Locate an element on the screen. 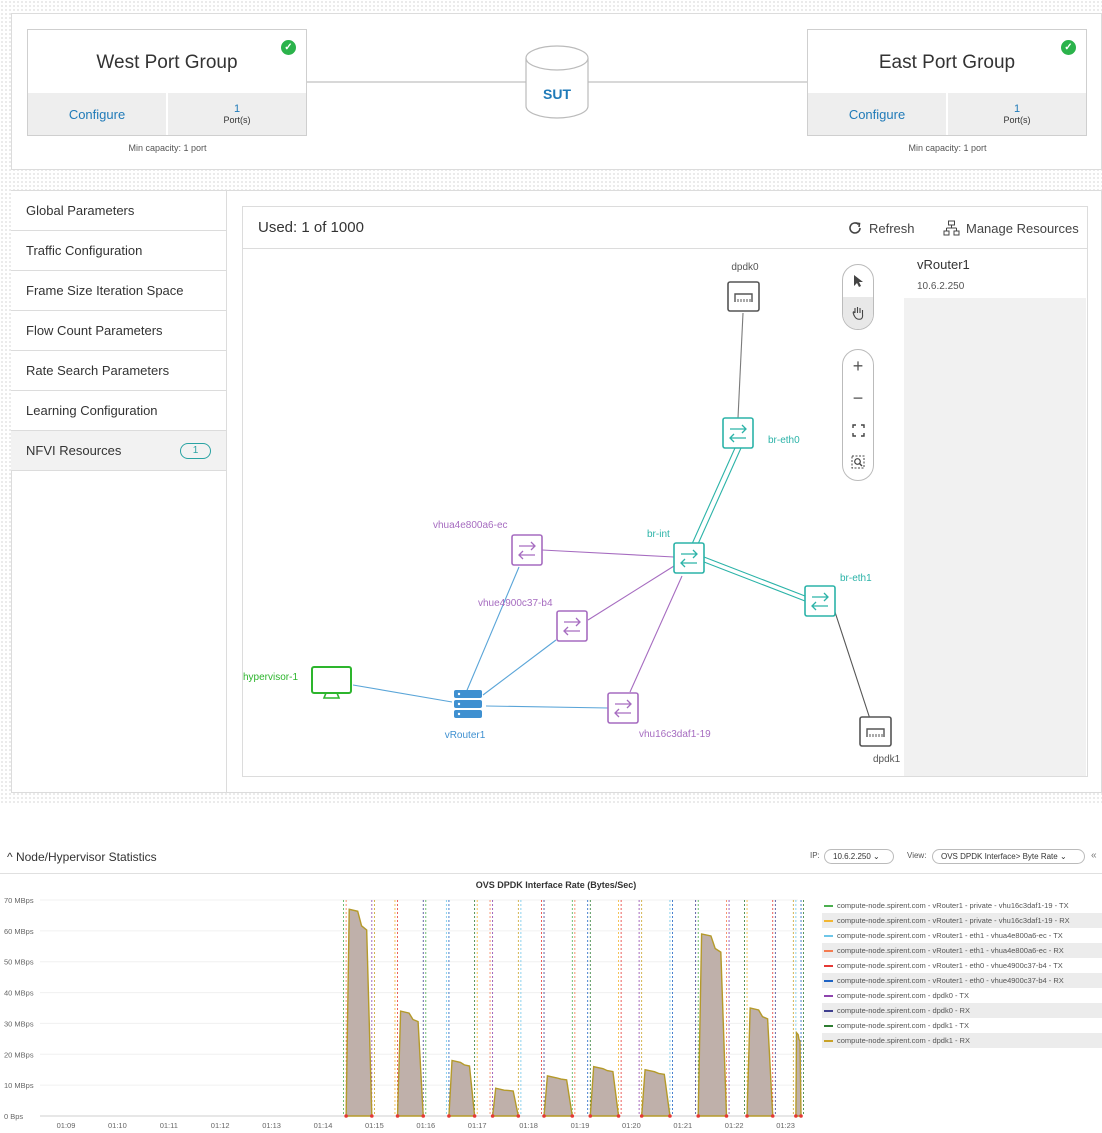 The height and width of the screenshot is (1133, 1102). refresh-button: Refresh is located at coordinates (881, 228).